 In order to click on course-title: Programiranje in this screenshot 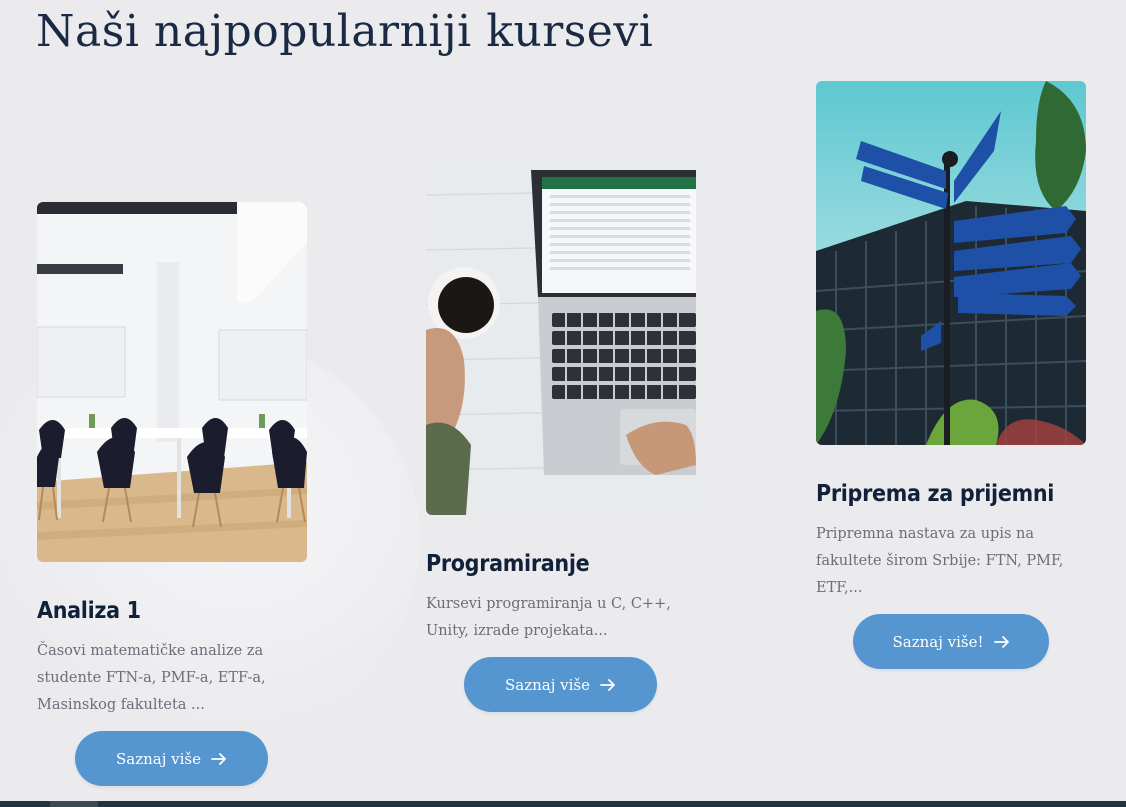, I will do `click(508, 564)`.